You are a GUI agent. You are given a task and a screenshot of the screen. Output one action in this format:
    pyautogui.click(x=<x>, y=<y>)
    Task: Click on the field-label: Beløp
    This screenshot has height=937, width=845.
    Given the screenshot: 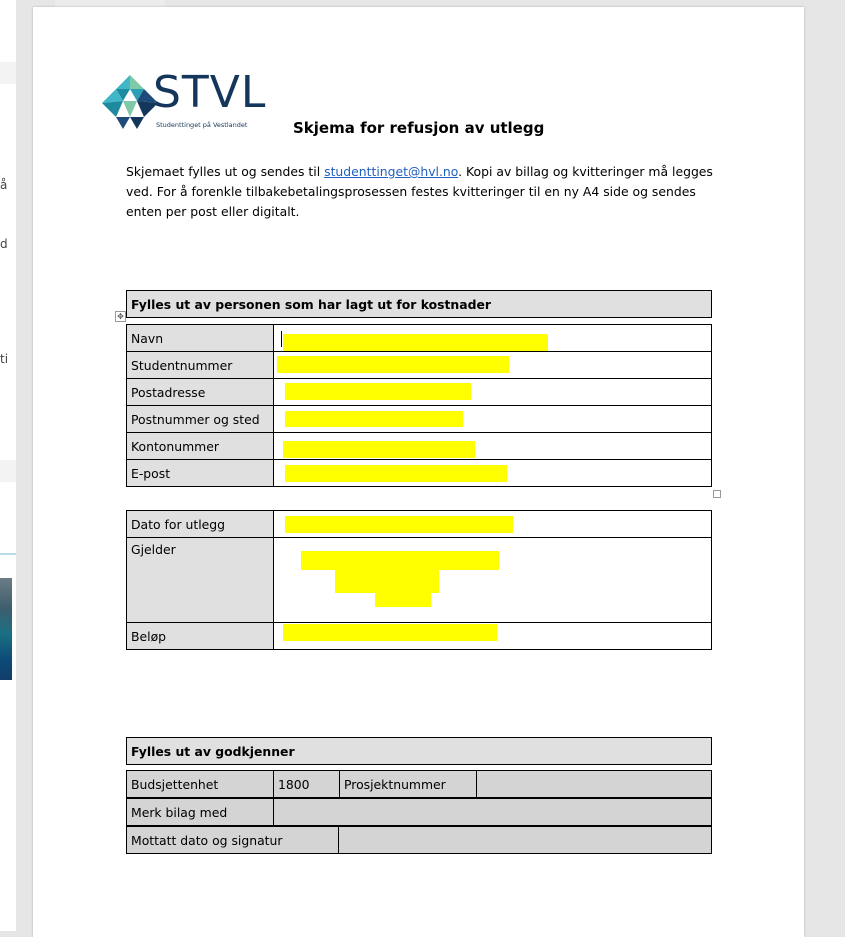 What is the action you would take?
    pyautogui.click(x=200, y=636)
    